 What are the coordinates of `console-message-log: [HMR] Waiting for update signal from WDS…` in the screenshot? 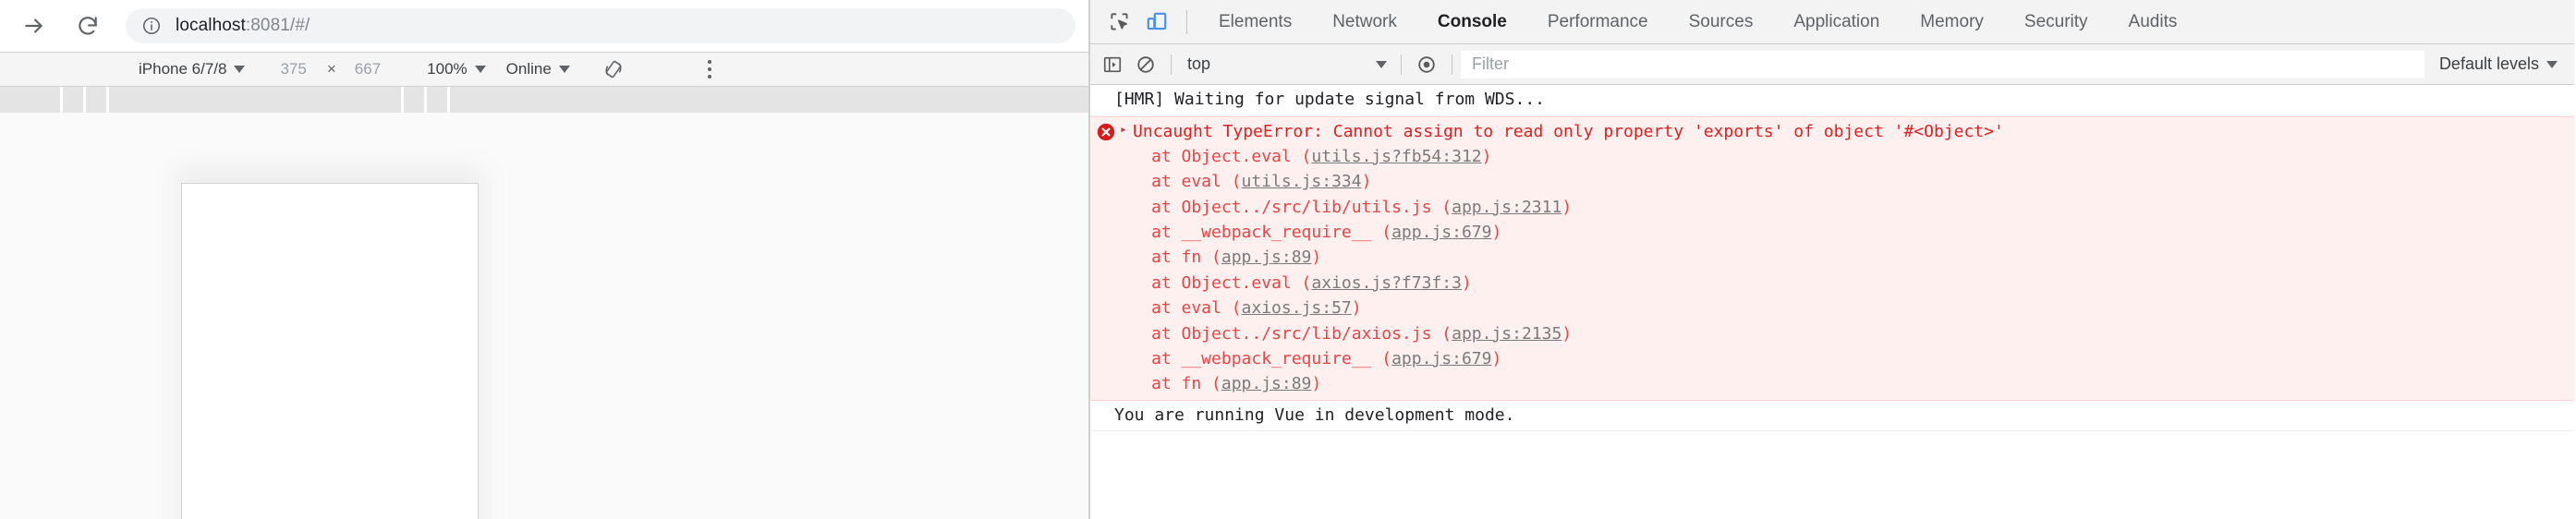 It's located at (1832, 101).